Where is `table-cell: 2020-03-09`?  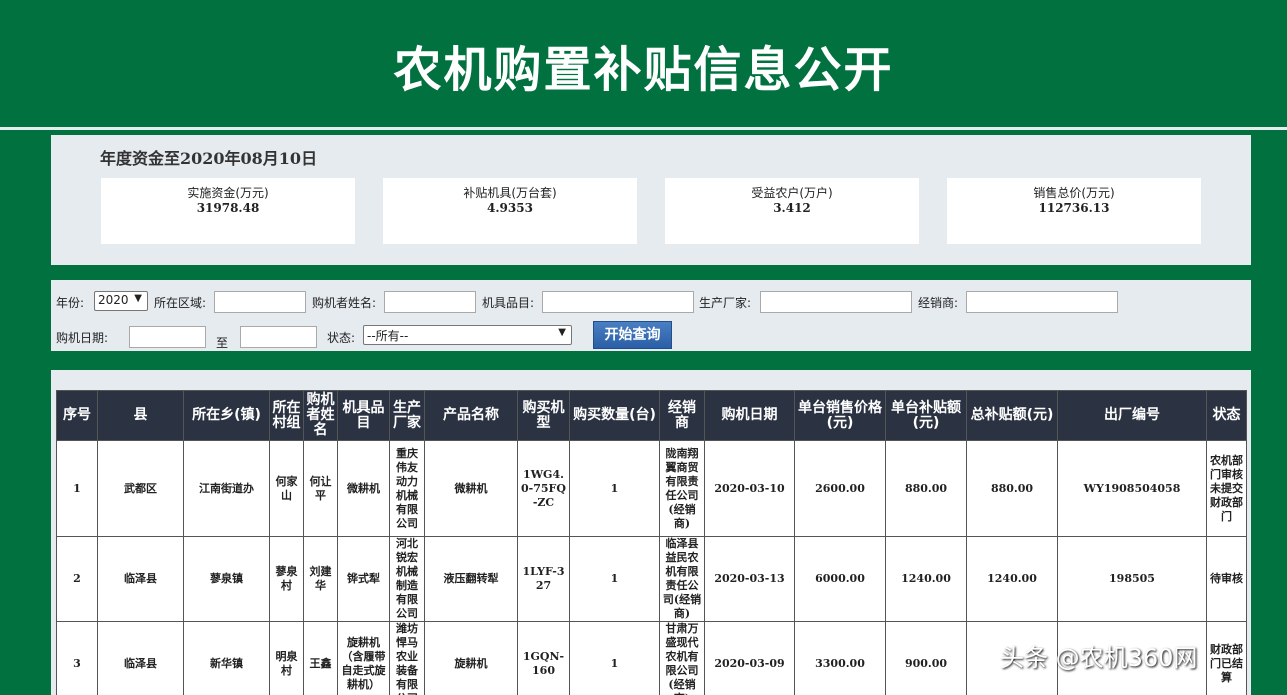 table-cell: 2020-03-09 is located at coordinates (749, 658).